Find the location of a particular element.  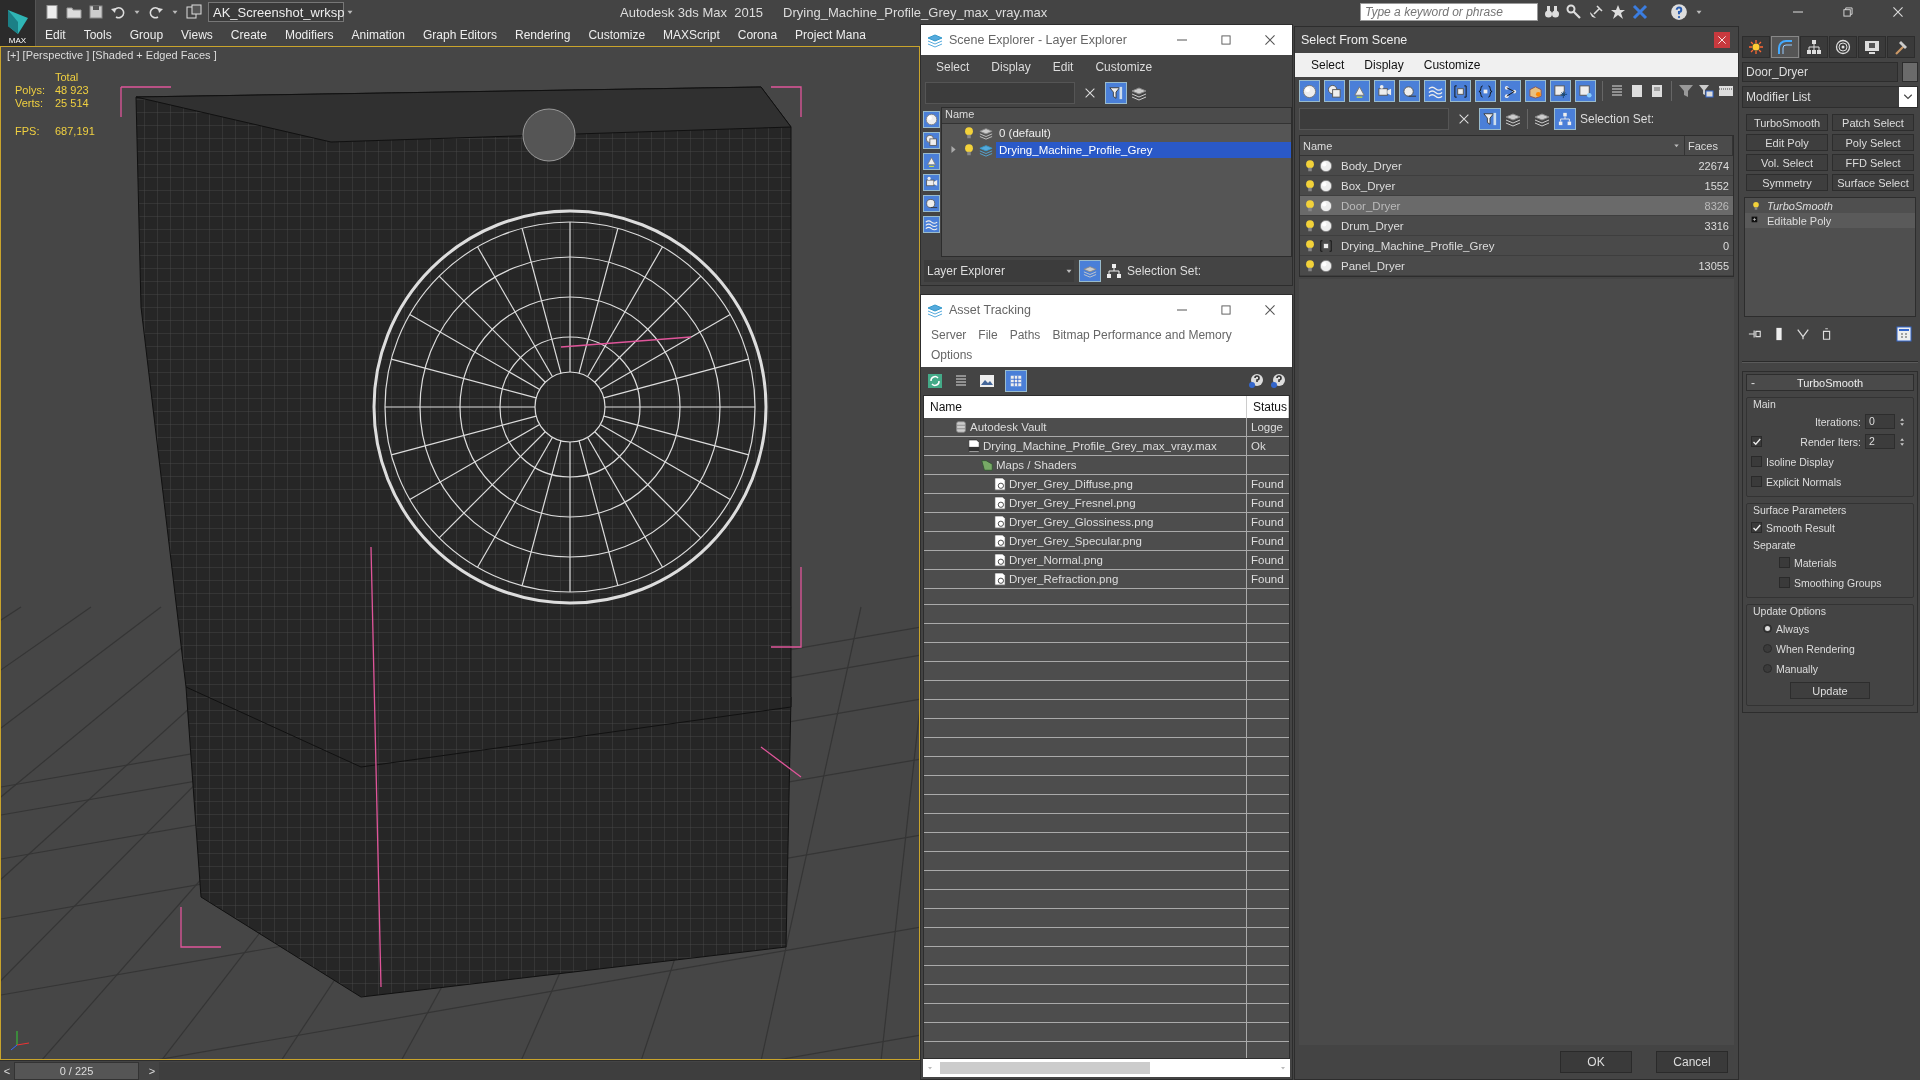

radio-button is located at coordinates (1767, 628).